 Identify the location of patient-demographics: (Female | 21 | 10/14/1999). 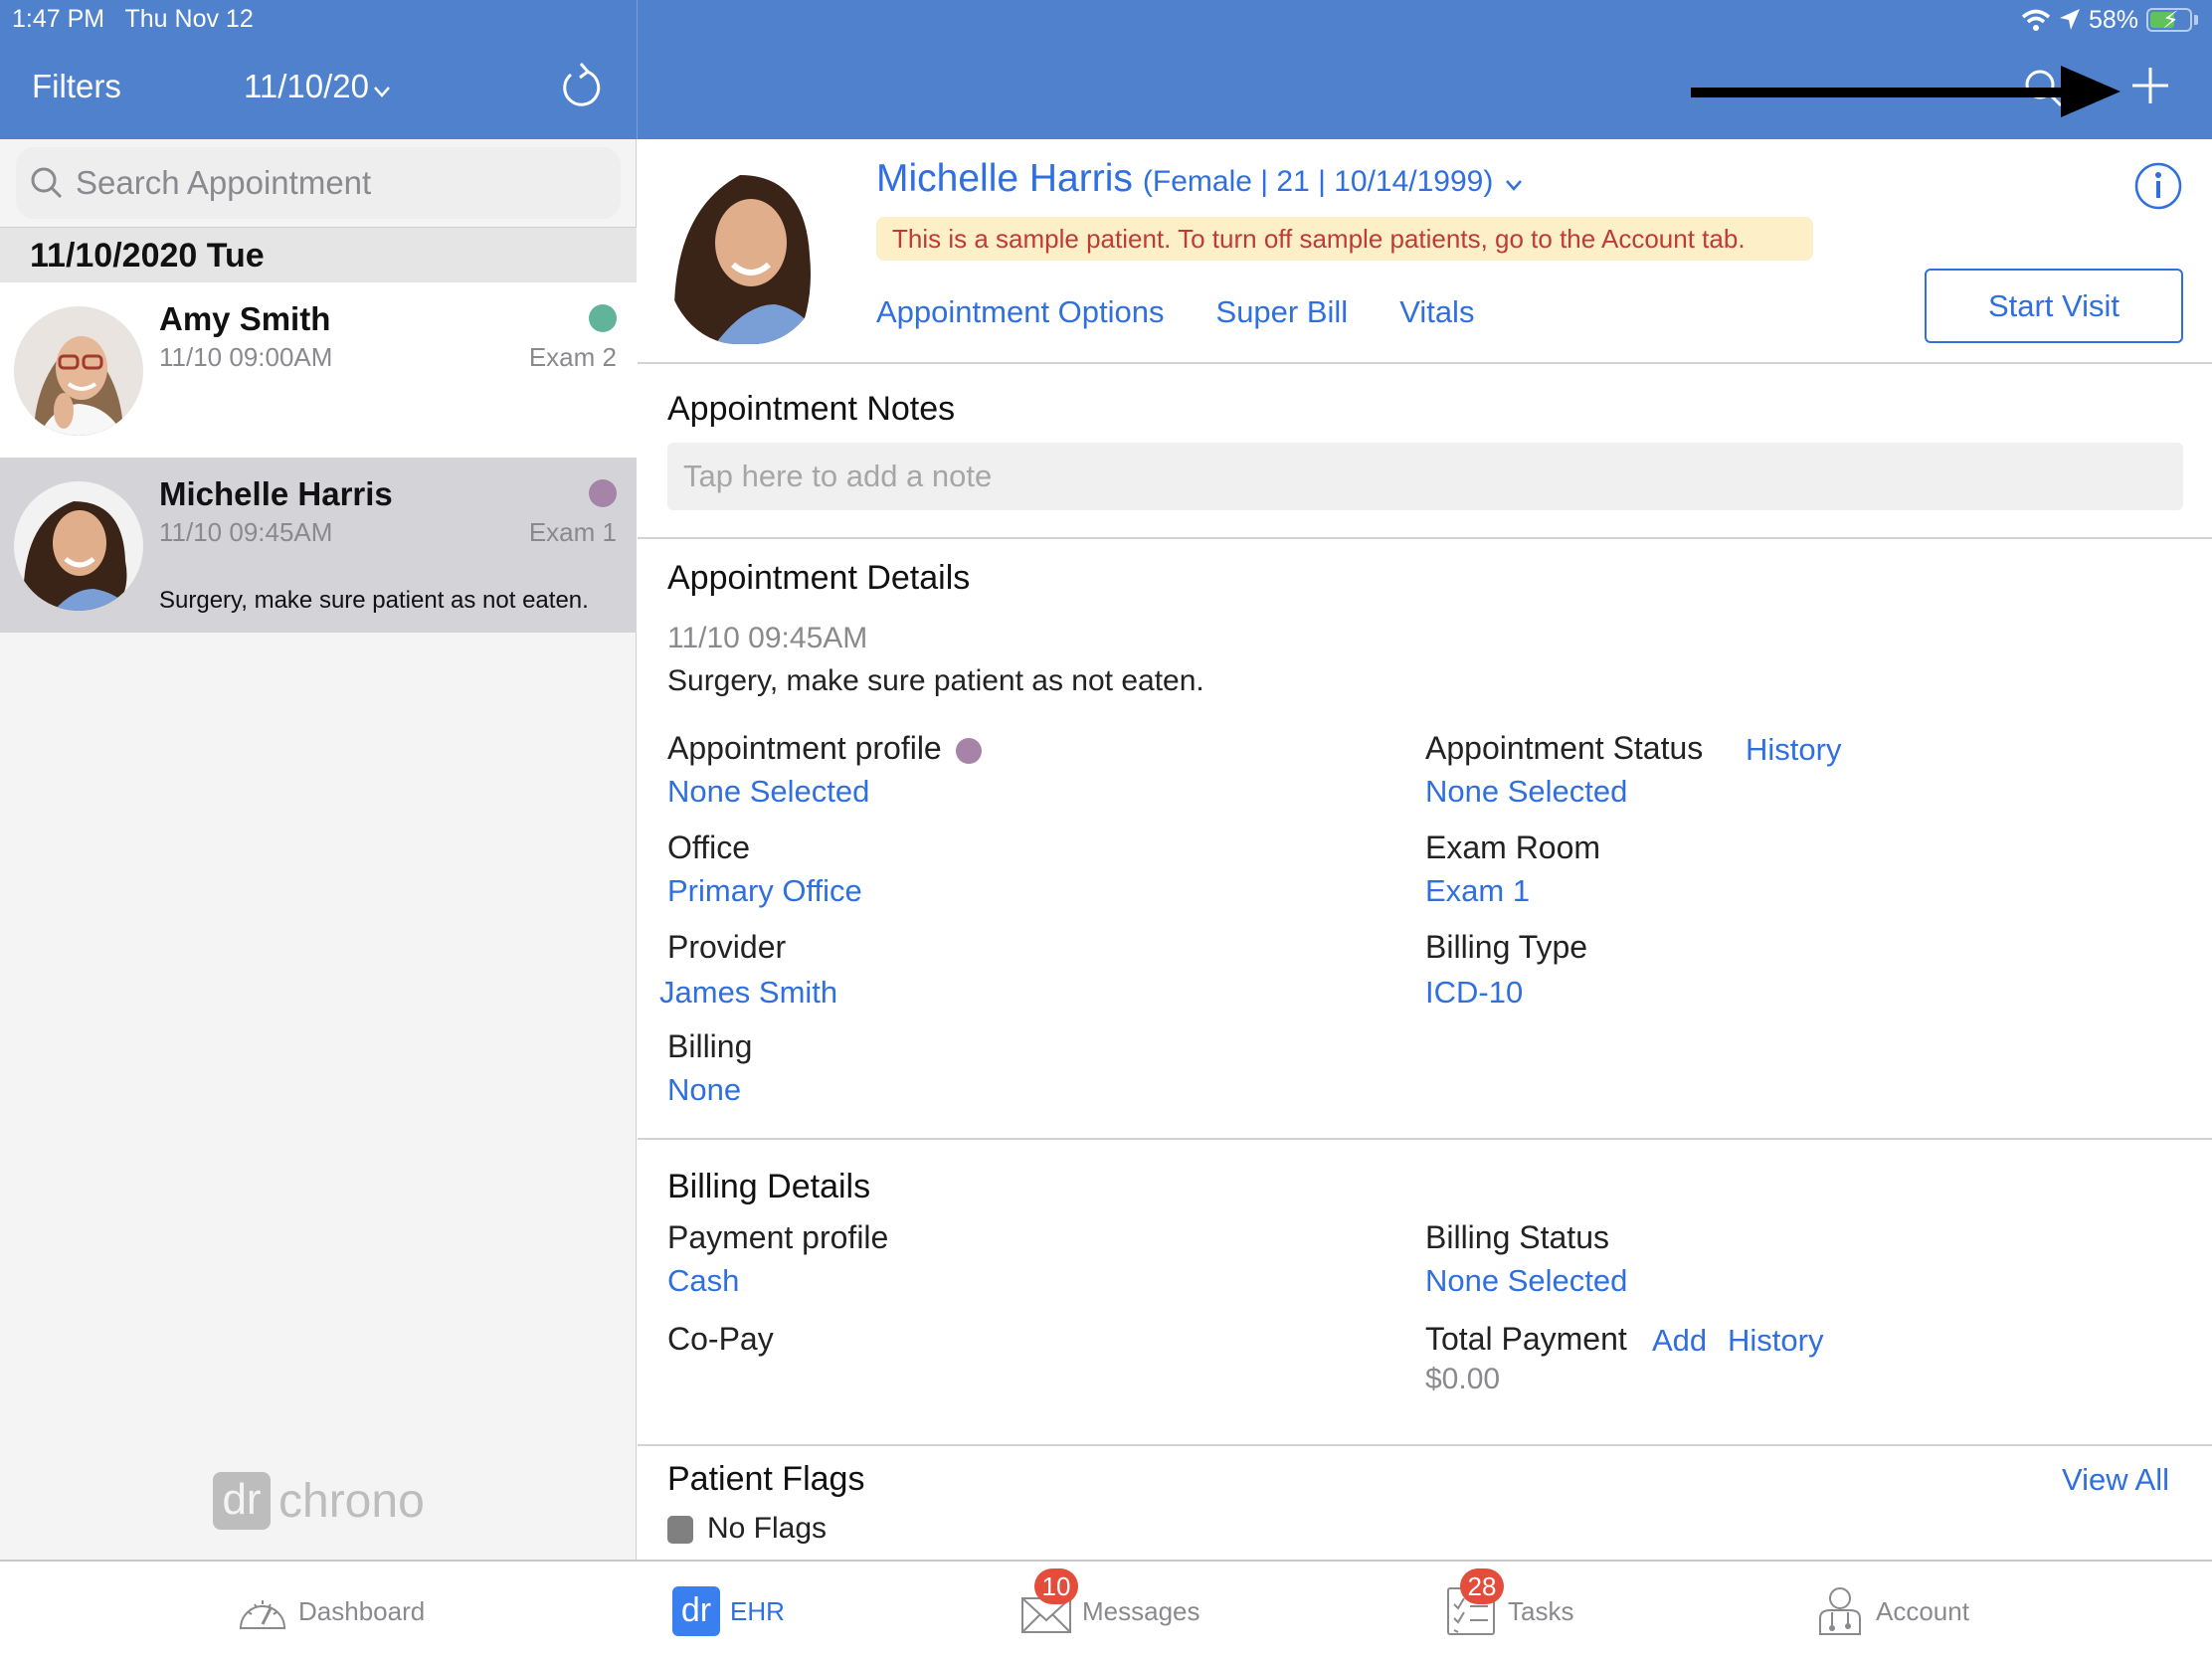
(1318, 181).